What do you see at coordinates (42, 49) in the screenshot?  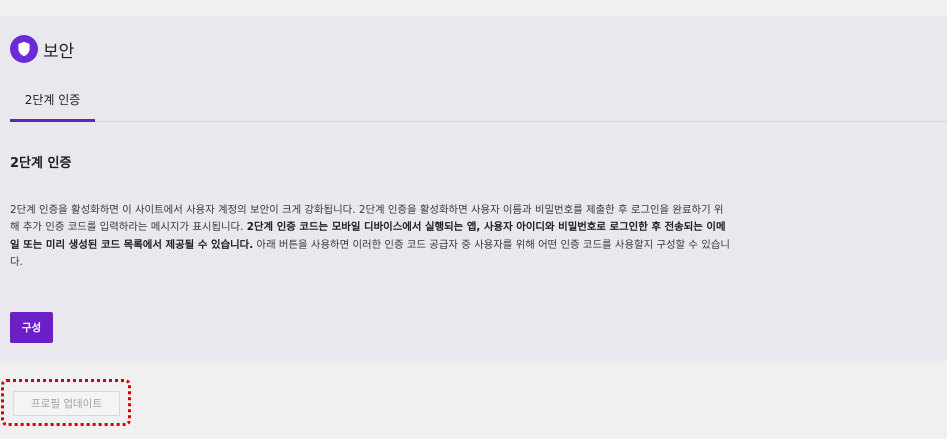 I see `panel-header: 보안` at bounding box center [42, 49].